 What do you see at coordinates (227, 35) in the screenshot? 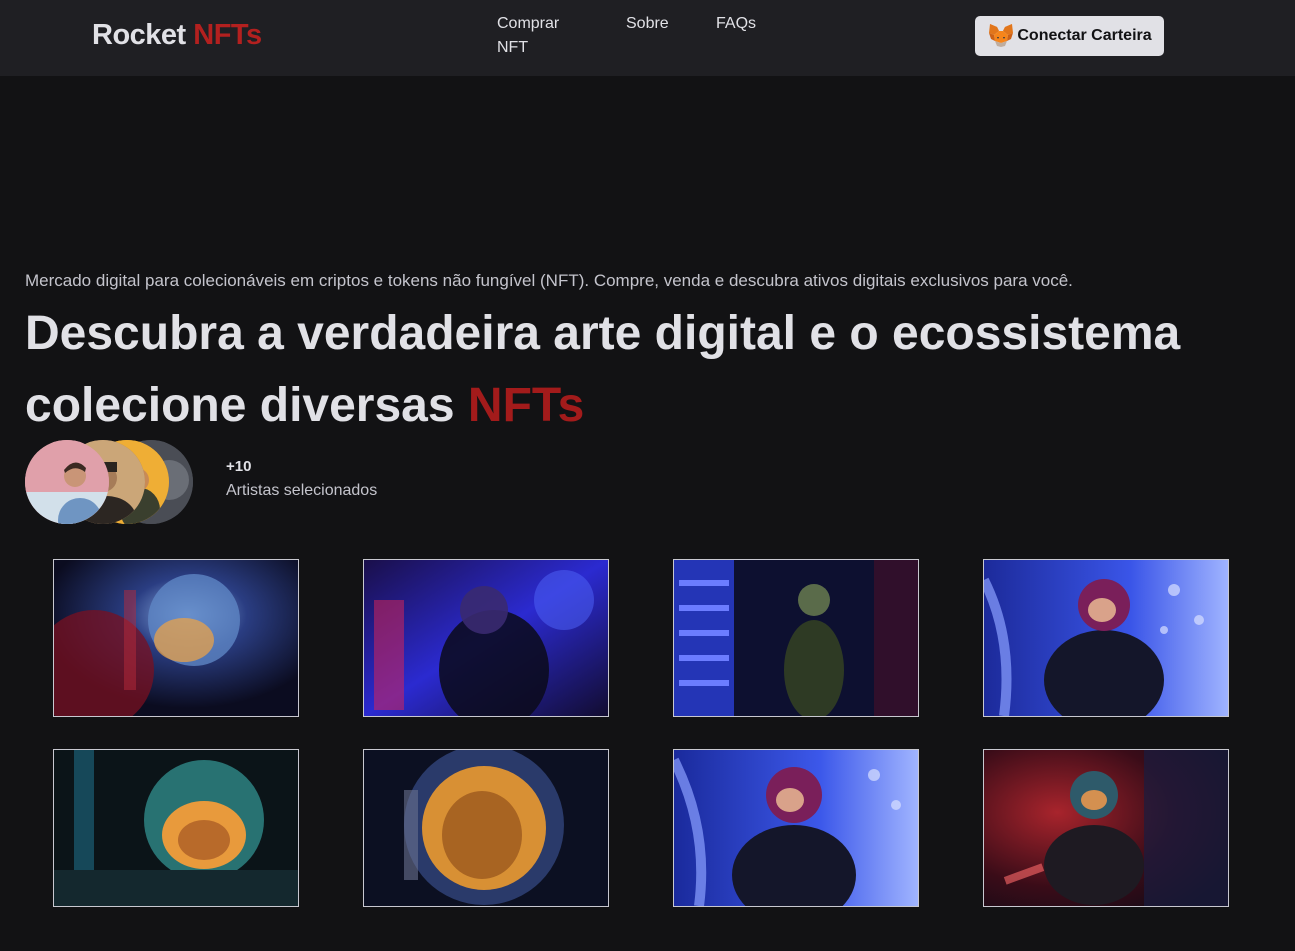
I see `logo-accent: NFTs` at bounding box center [227, 35].